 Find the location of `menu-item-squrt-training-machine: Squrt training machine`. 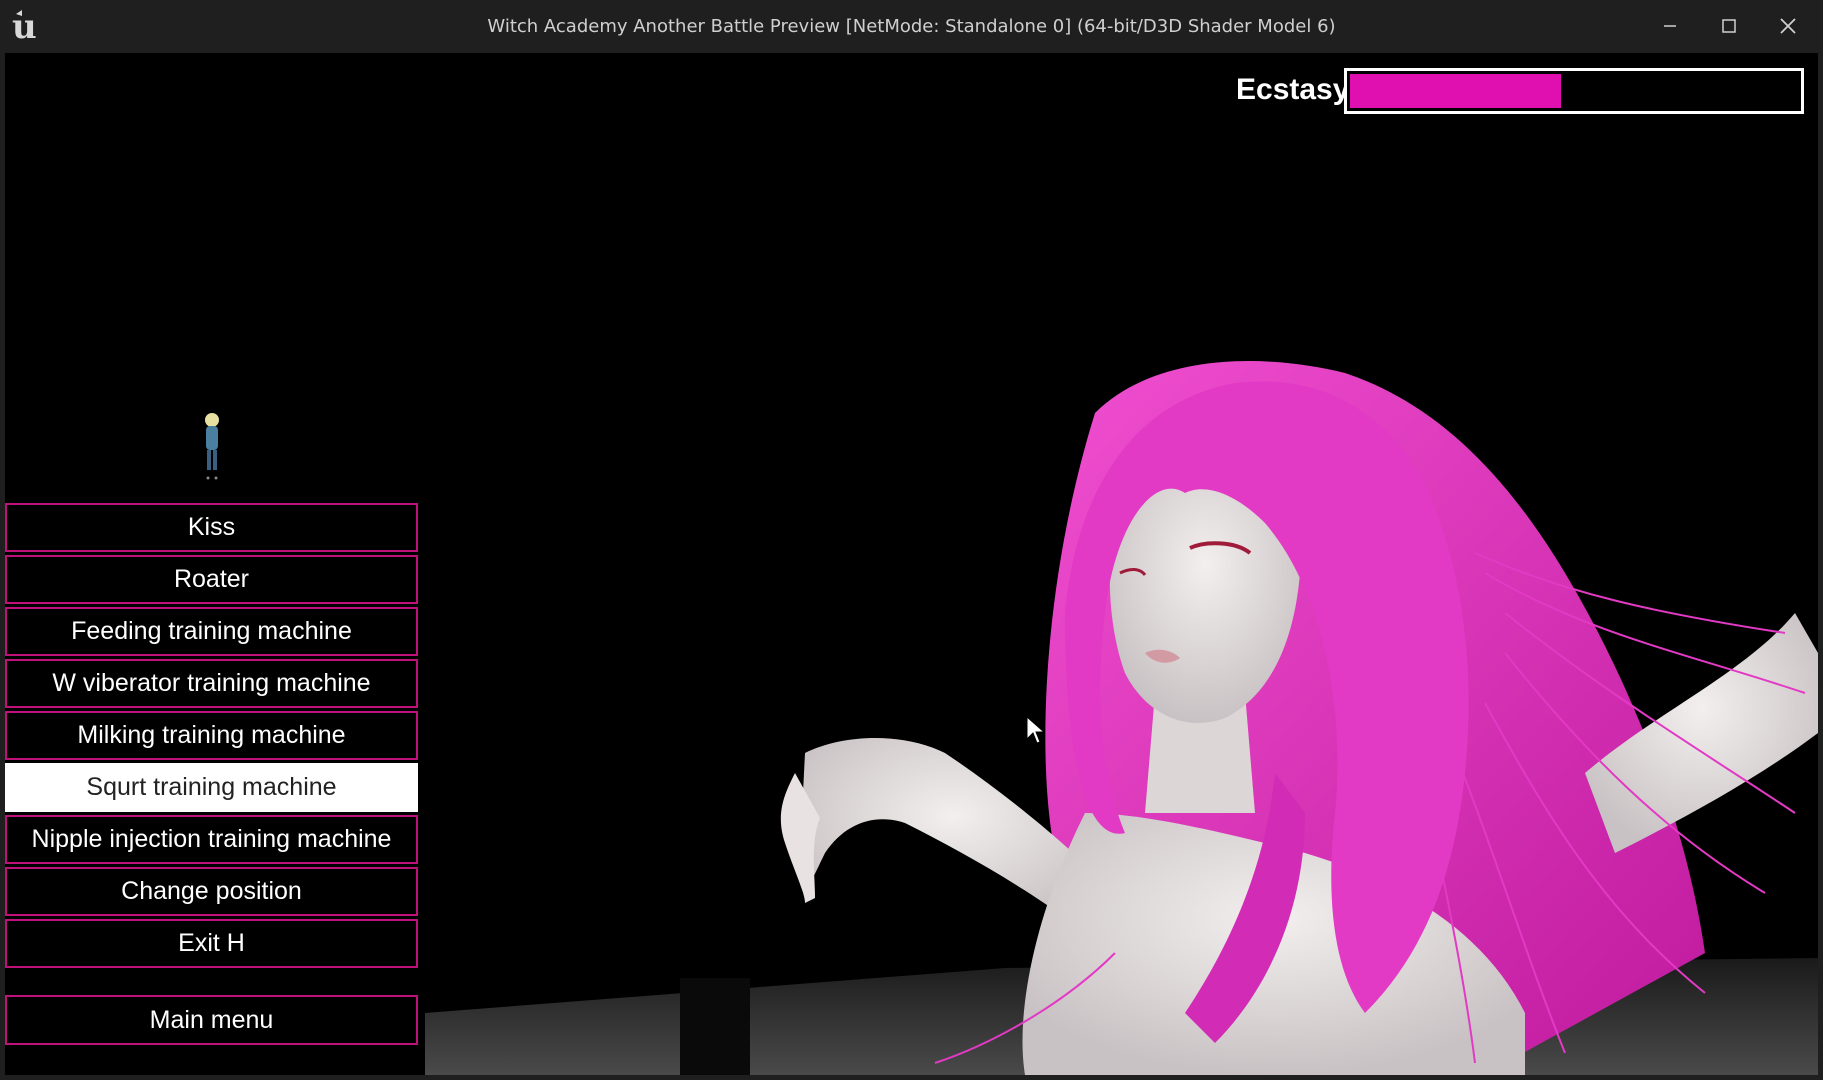

menu-item-squrt-training-machine: Squrt training machine is located at coordinates (211, 787).